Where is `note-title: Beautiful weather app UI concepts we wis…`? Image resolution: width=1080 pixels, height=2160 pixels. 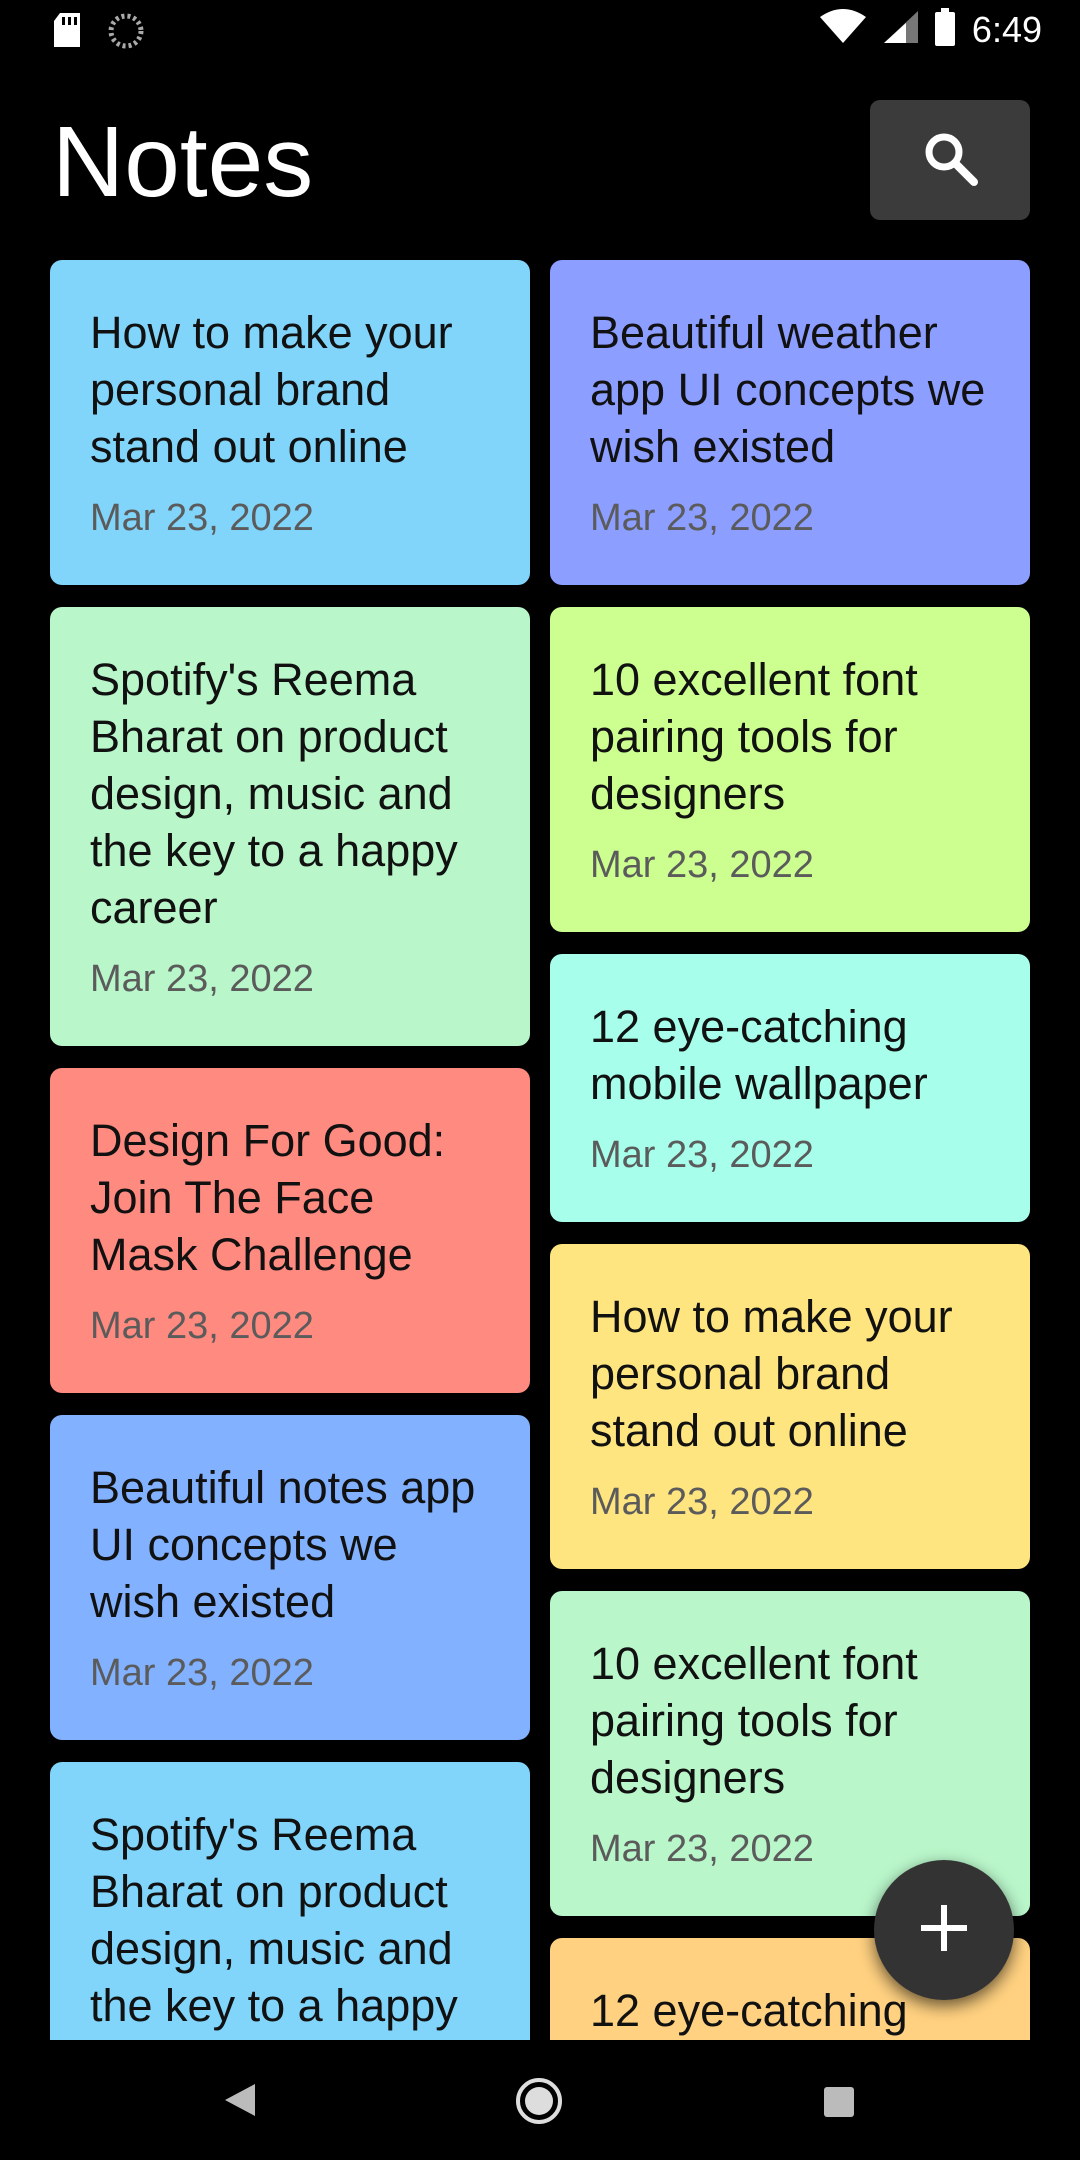
note-title: Beautiful weather app UI concepts we wis… is located at coordinates (788, 389).